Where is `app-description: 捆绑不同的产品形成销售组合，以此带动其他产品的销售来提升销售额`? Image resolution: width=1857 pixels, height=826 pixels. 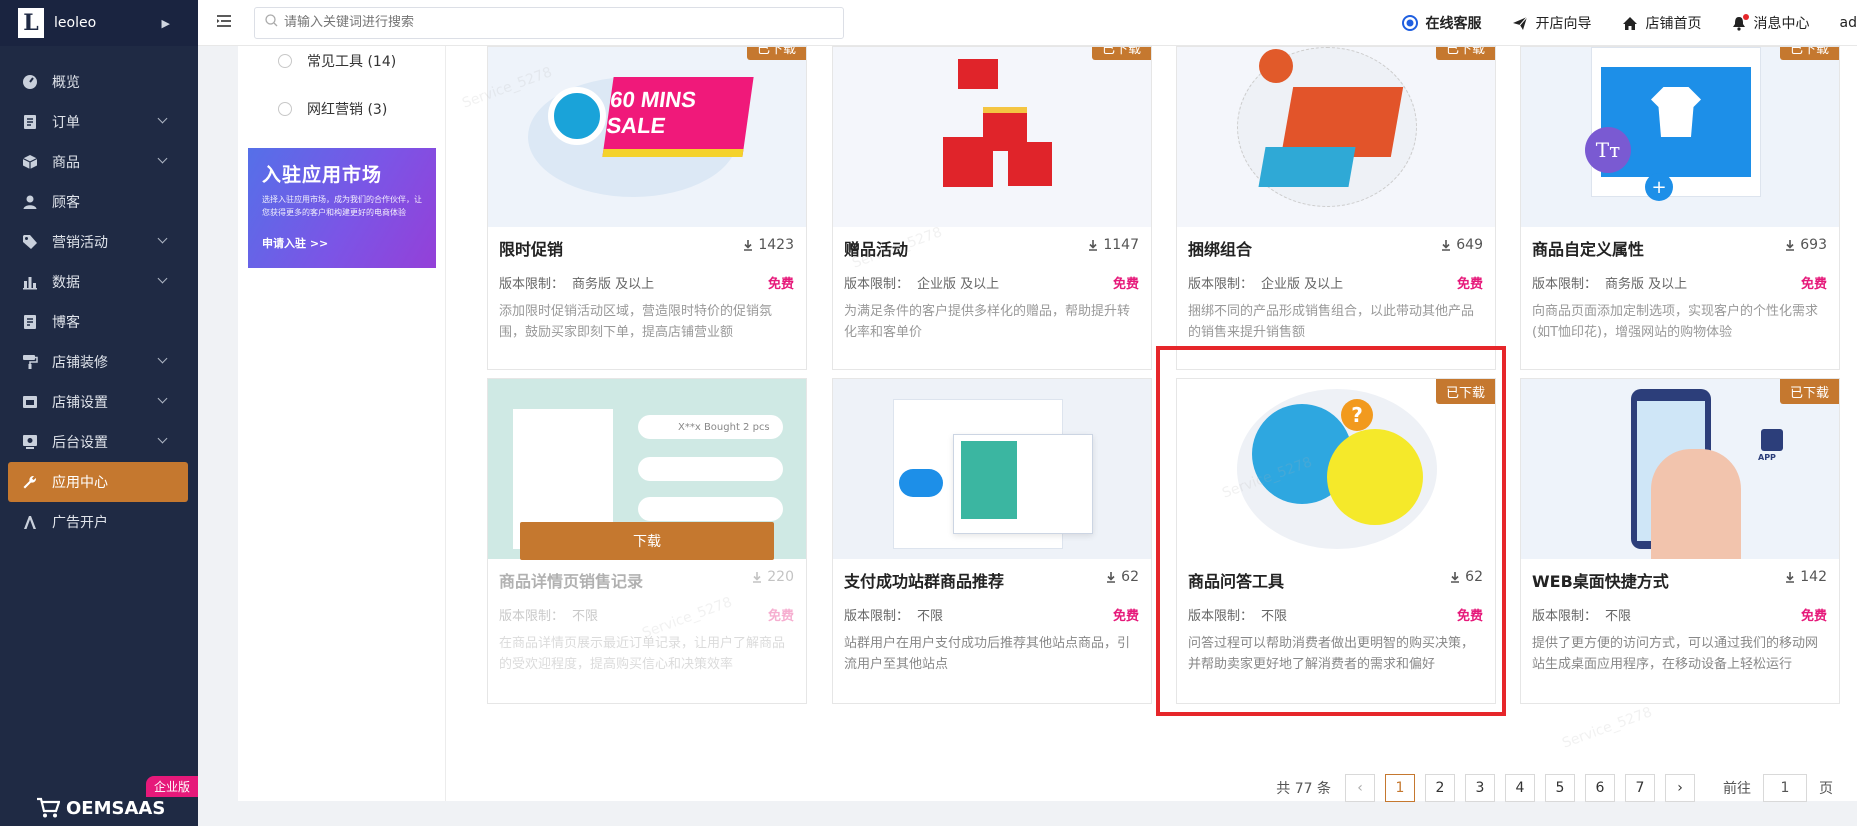 app-description: 捆绑不同的产品形成销售组合，以此带动其他产品的销售来提升销售额 is located at coordinates (1331, 322).